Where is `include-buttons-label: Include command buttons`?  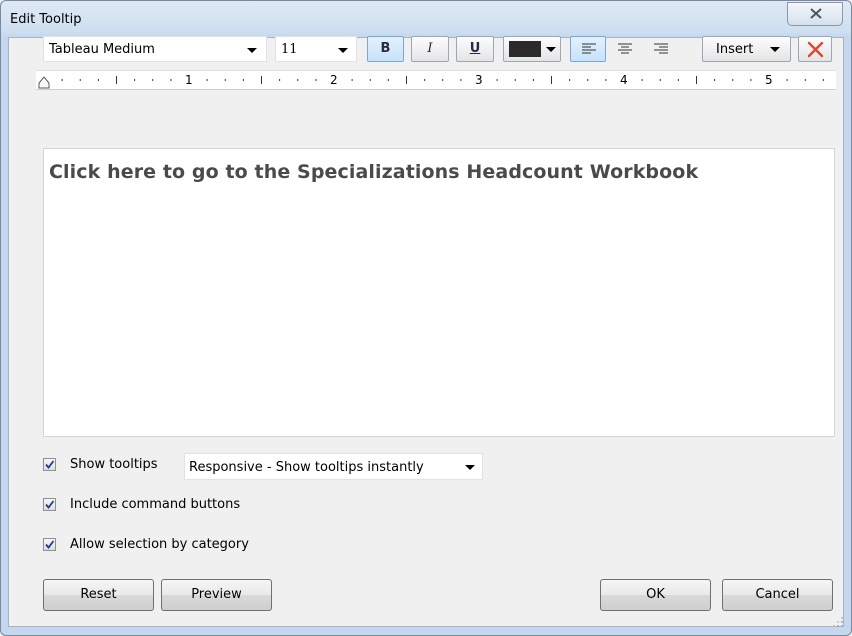 include-buttons-label: Include command buttons is located at coordinates (155, 504).